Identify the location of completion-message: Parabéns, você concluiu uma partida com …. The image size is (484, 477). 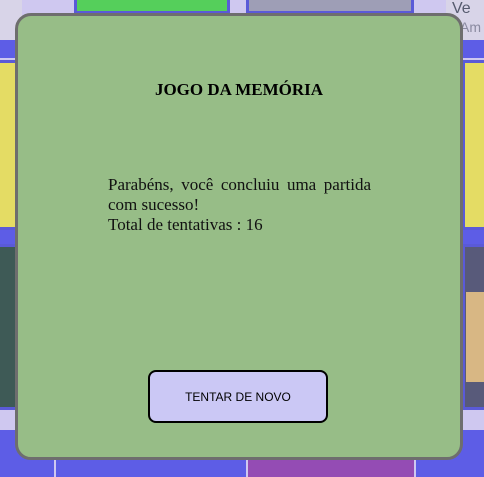
(239, 205).